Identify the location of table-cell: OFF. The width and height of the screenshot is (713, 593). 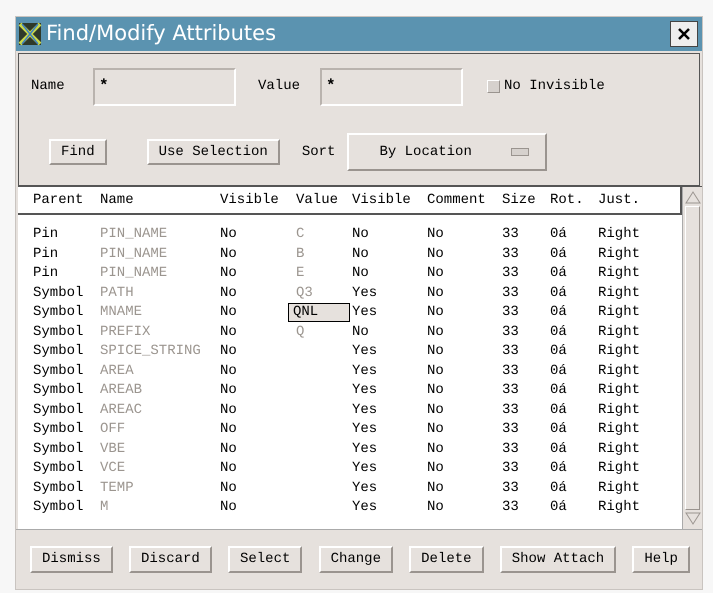
(113, 429).